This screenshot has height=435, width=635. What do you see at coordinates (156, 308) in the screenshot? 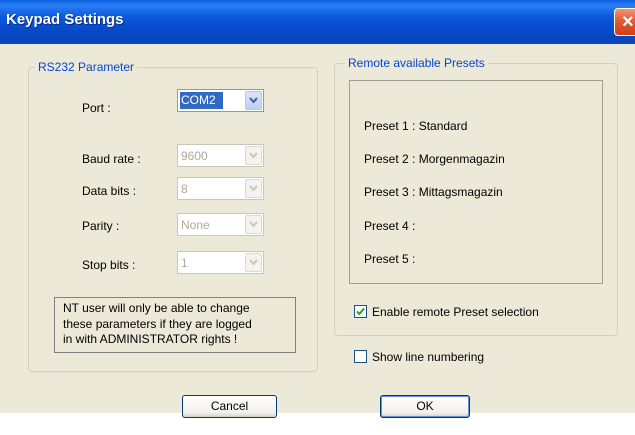
I see `admin-note-line-1: NT user will only be able to change` at bounding box center [156, 308].